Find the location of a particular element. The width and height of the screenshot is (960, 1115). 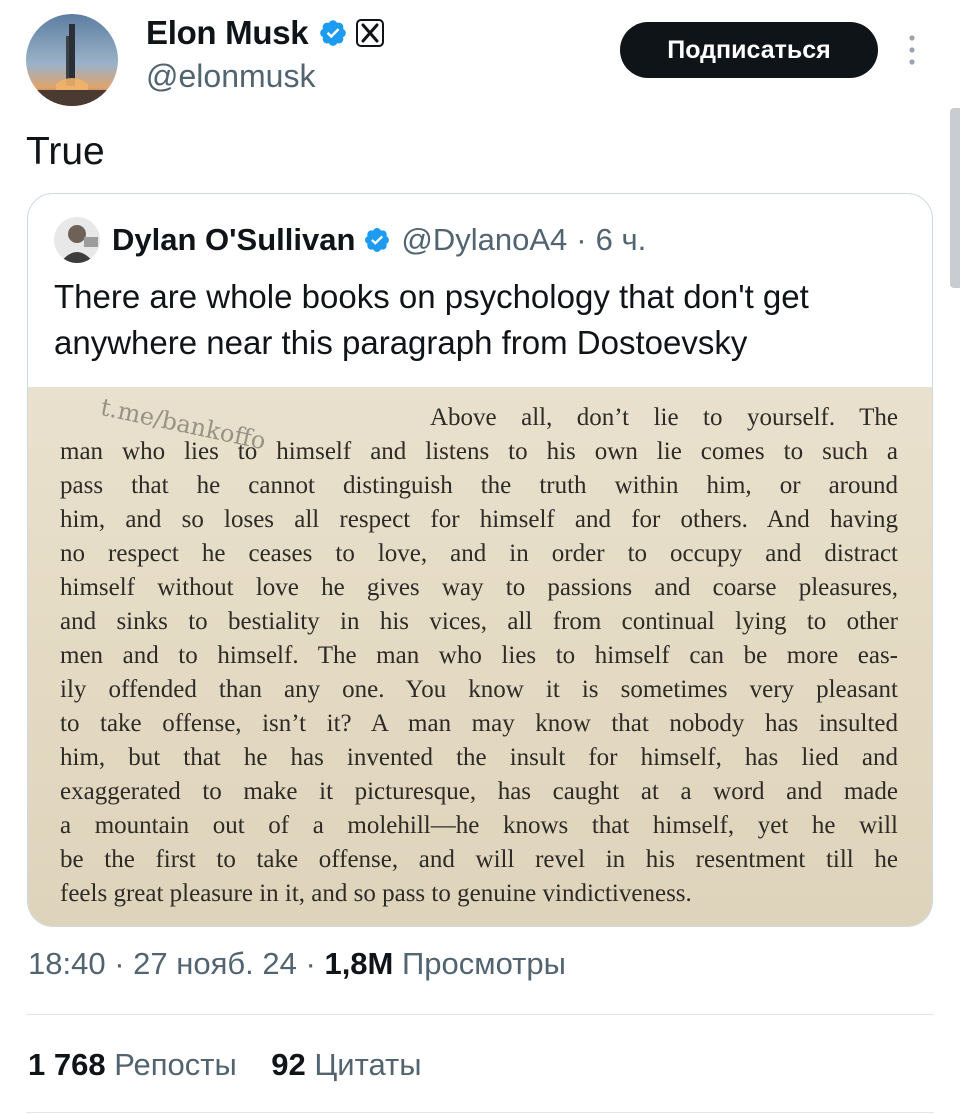

quote-author-name: Dylan O'Sullivan is located at coordinates (233, 240).